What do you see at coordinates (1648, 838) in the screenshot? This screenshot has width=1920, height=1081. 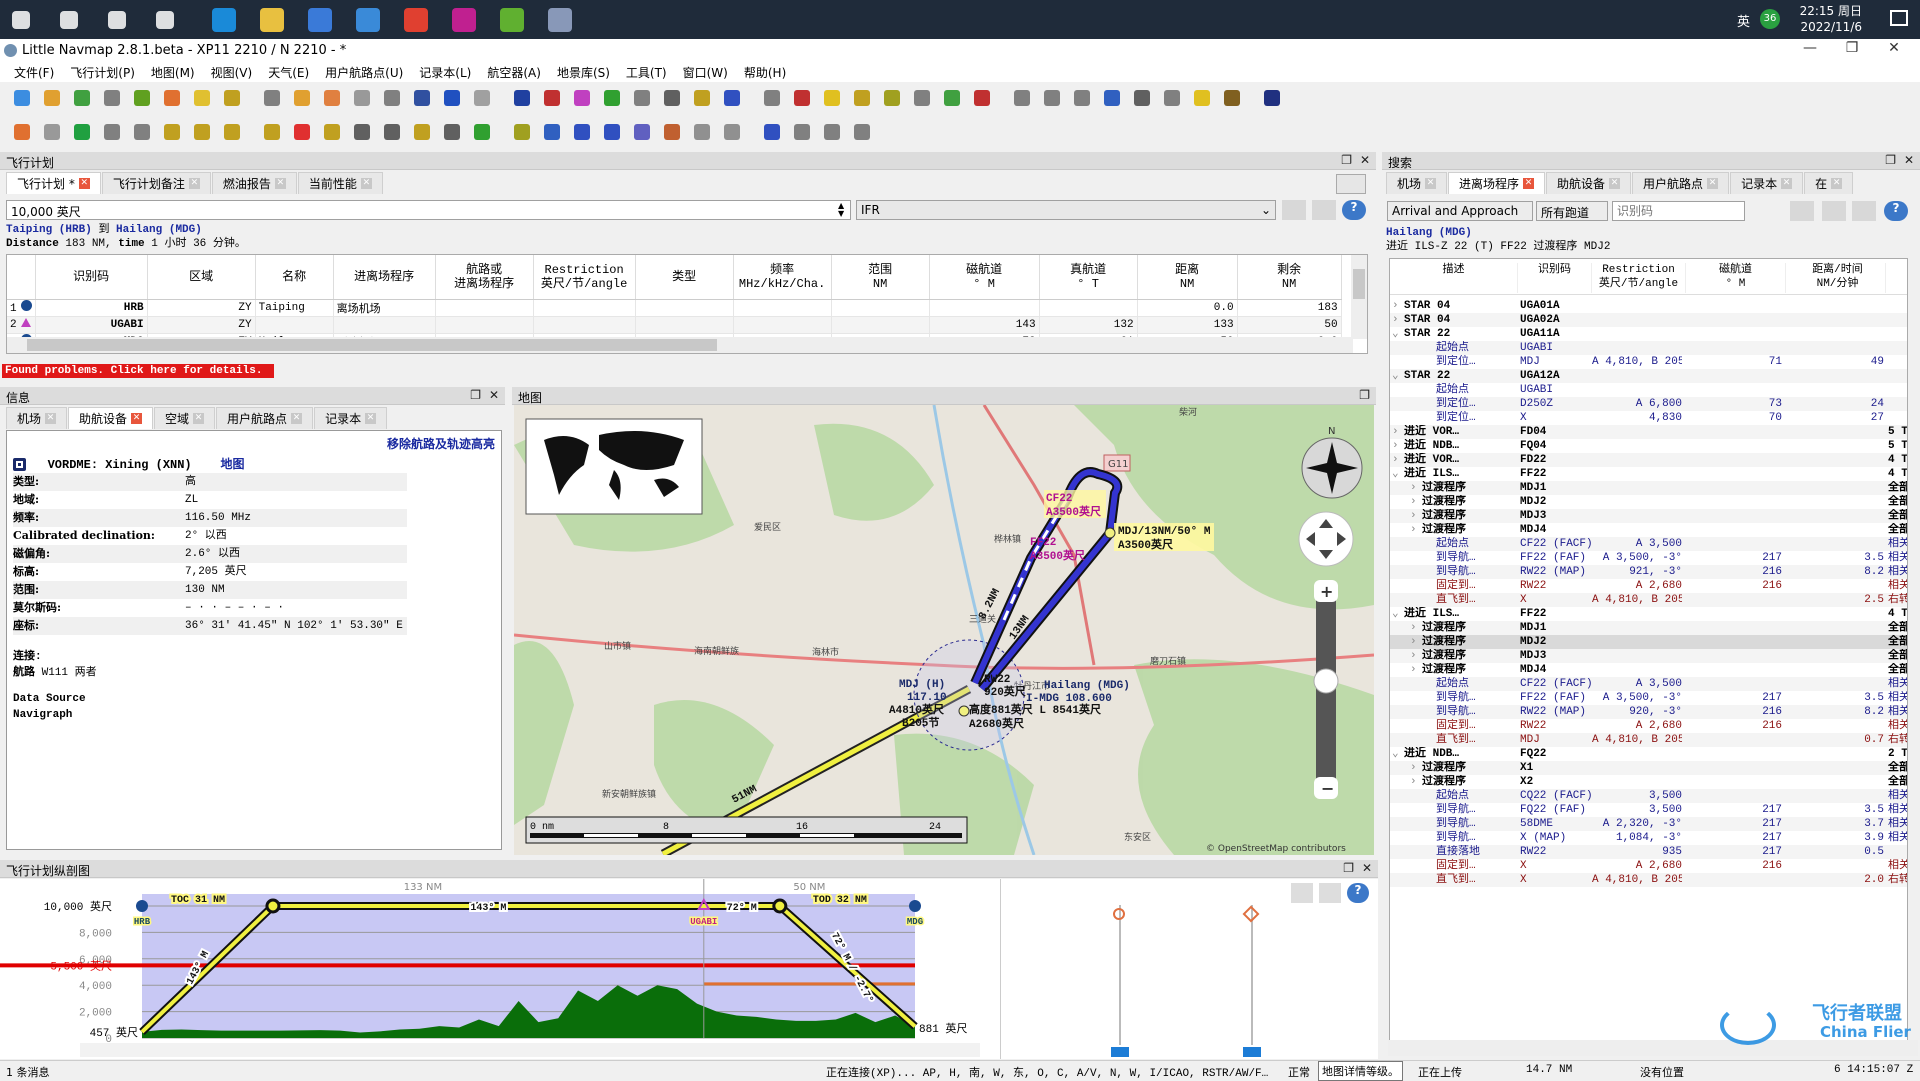 I see `procedure-row: 到导航… X (MAP) 1,084, -3° 217 3.9 相关` at bounding box center [1648, 838].